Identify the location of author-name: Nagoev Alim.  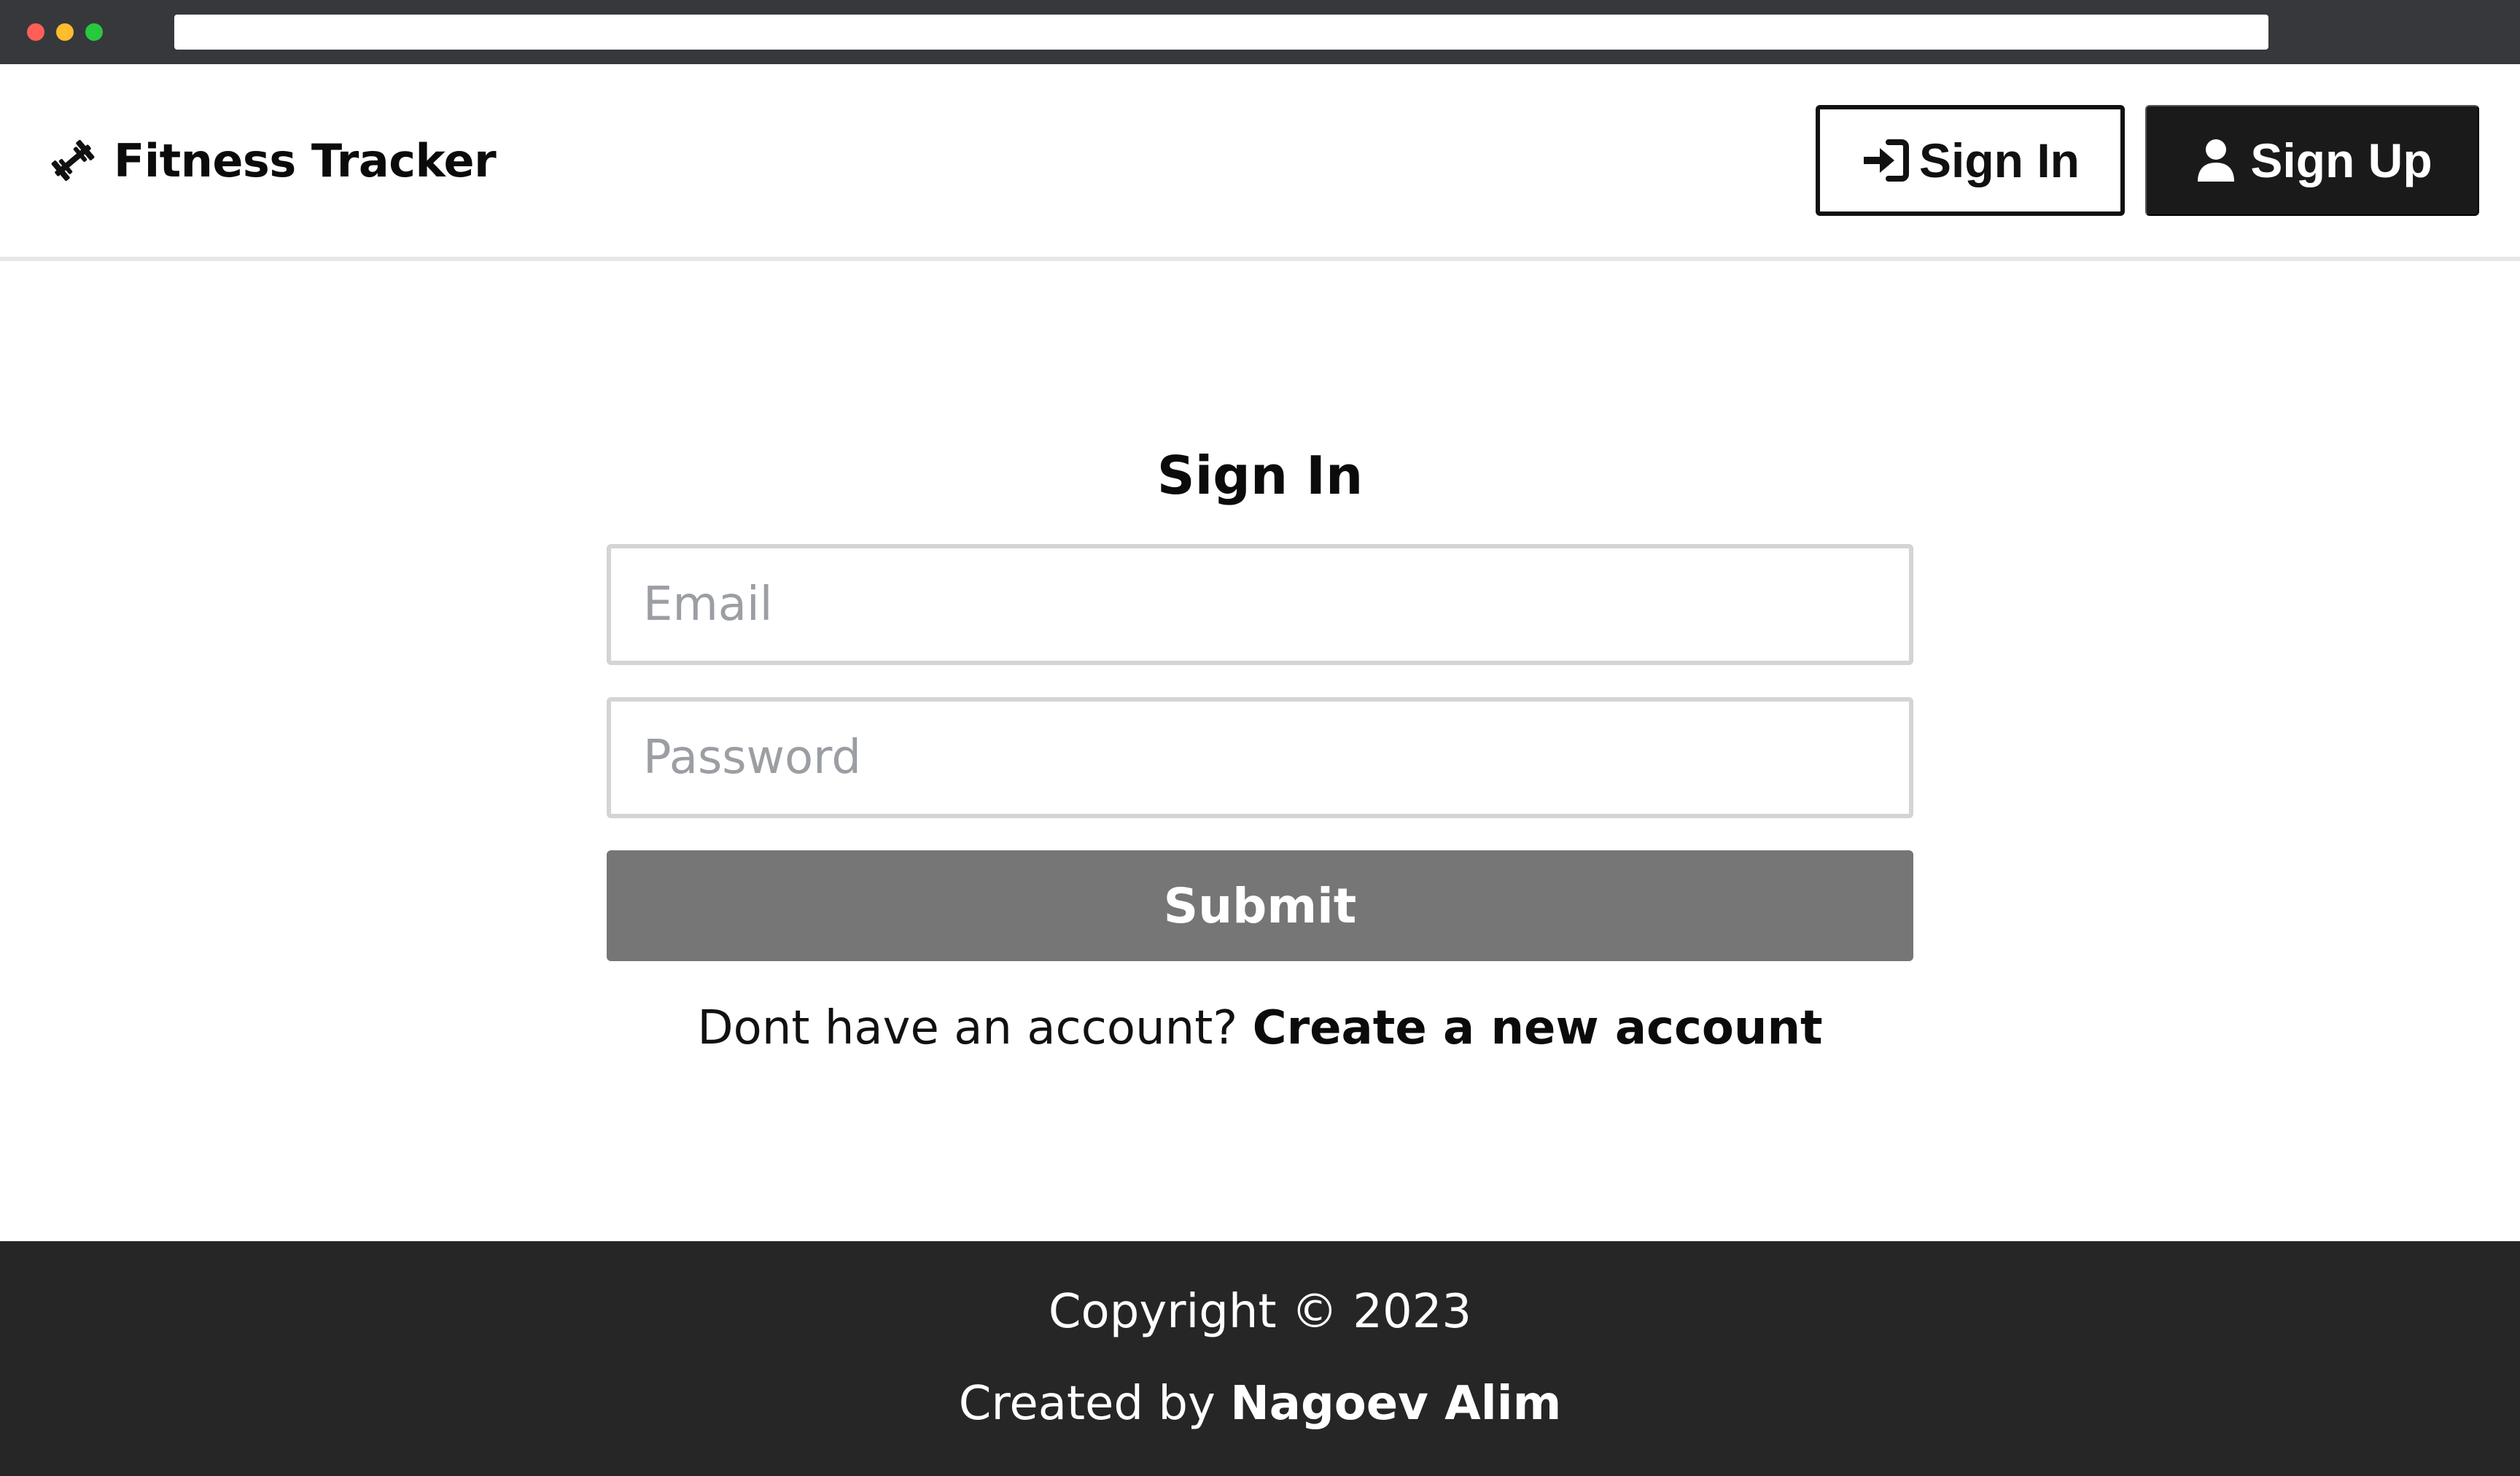
(1396, 1404).